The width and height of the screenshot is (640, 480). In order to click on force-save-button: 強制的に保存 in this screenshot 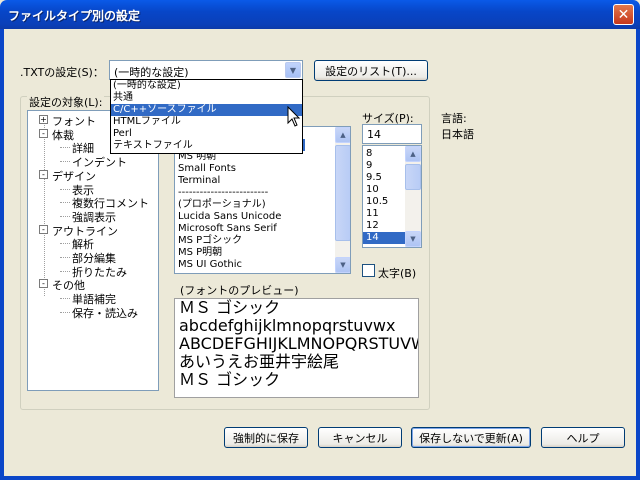, I will do `click(266, 437)`.